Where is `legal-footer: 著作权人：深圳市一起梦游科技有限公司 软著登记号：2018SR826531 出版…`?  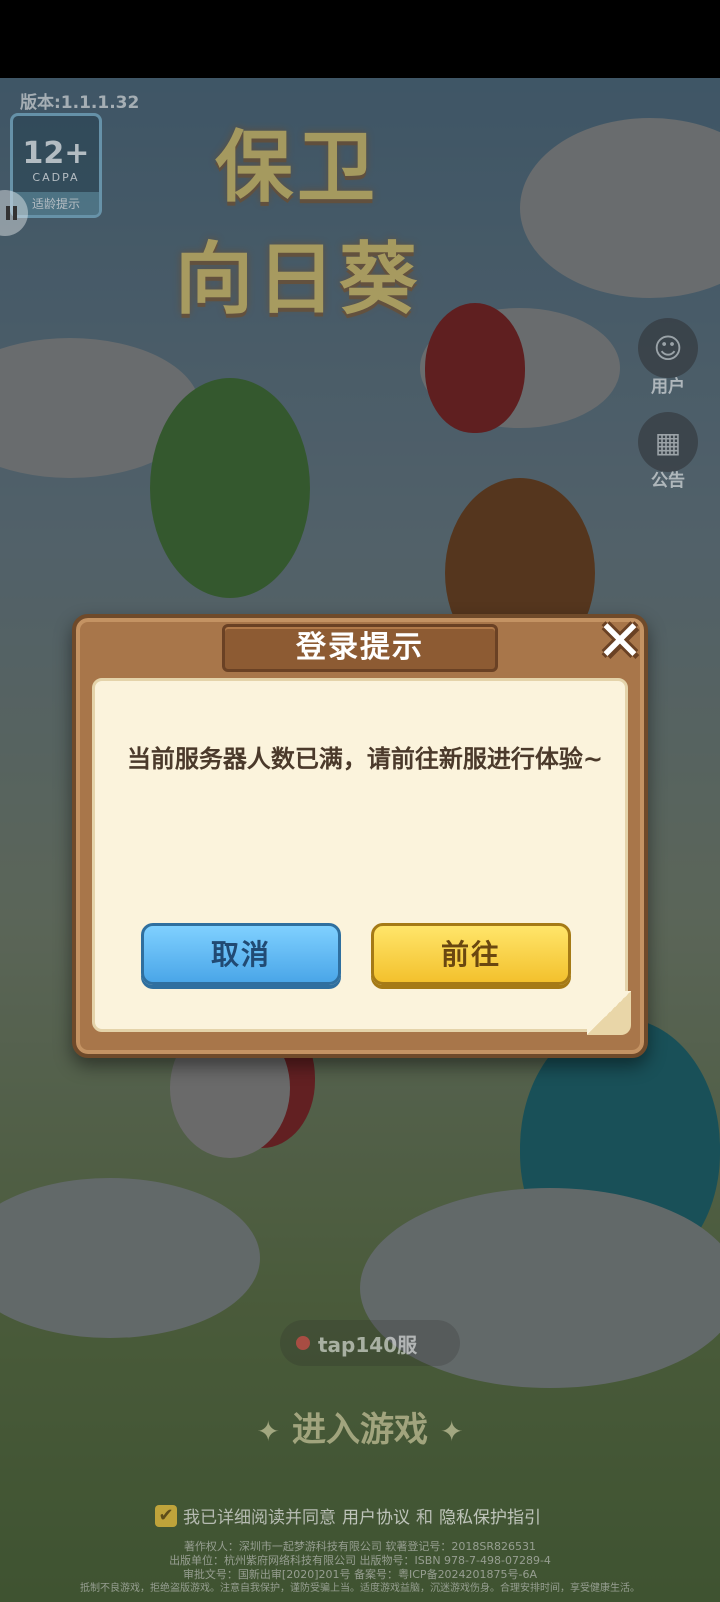
legal-footer: 著作权人：深圳市一起梦游科技有限公司 软著登记号：2018SR826531 出版… is located at coordinates (360, 1568).